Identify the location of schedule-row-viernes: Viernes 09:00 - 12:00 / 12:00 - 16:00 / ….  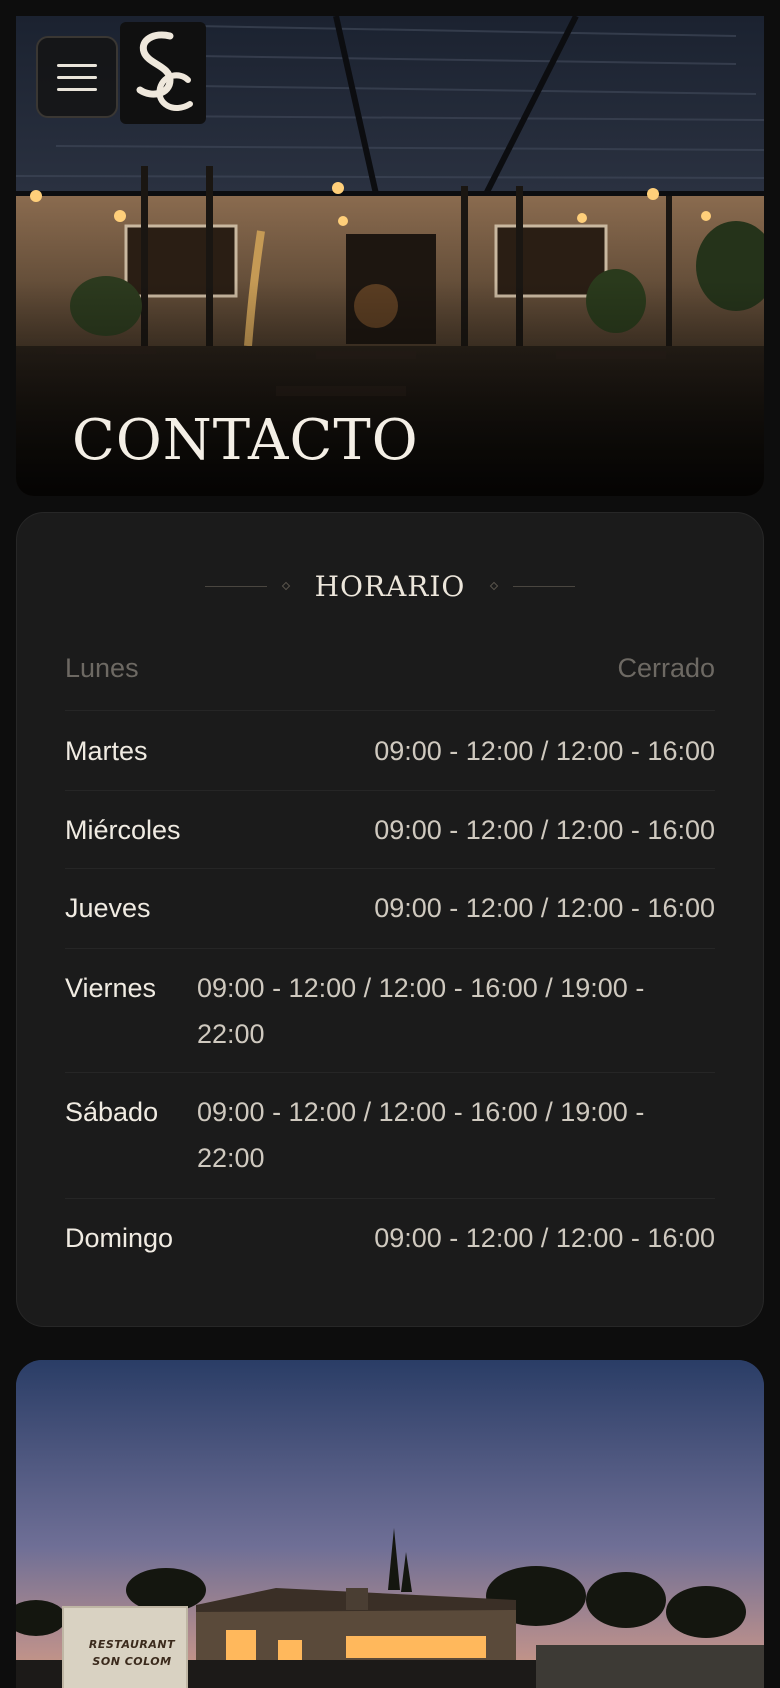
(390, 1011).